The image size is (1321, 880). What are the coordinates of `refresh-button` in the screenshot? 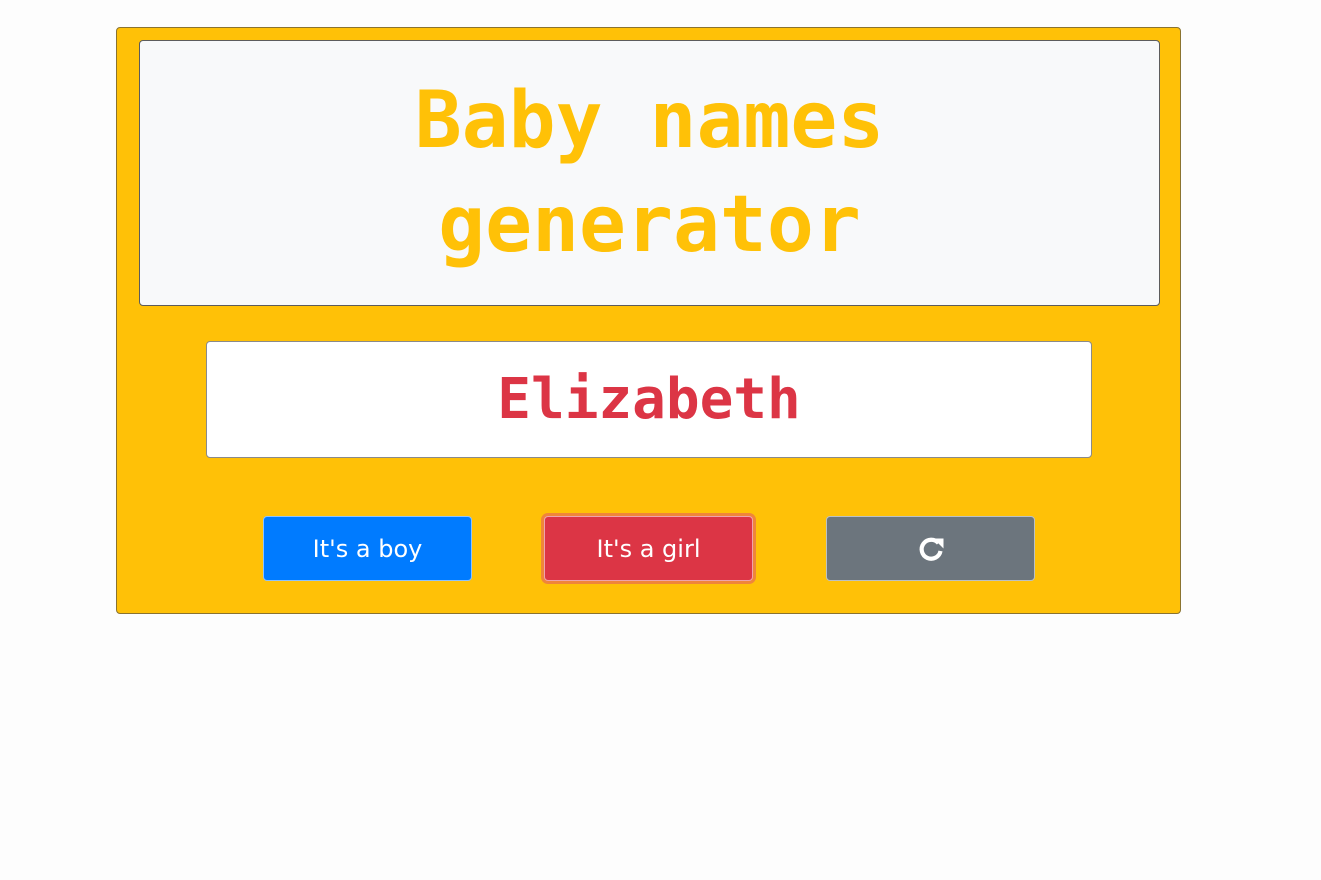 It's located at (930, 548).